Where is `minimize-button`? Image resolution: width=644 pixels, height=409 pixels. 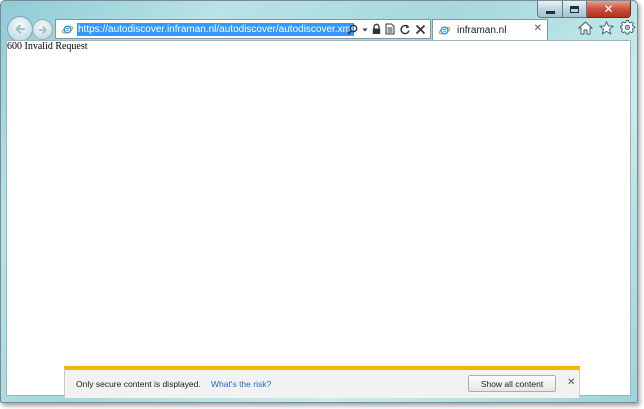 minimize-button is located at coordinates (550, 9).